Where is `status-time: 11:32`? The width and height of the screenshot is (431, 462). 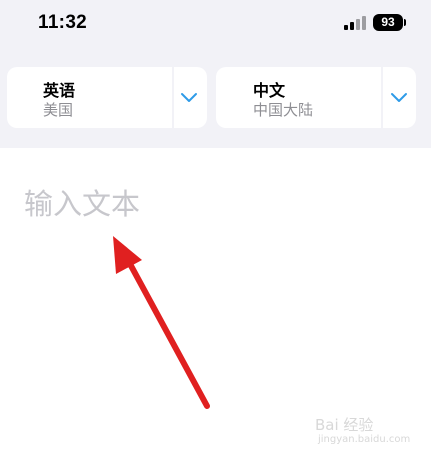
status-time: 11:32 is located at coordinates (63, 22).